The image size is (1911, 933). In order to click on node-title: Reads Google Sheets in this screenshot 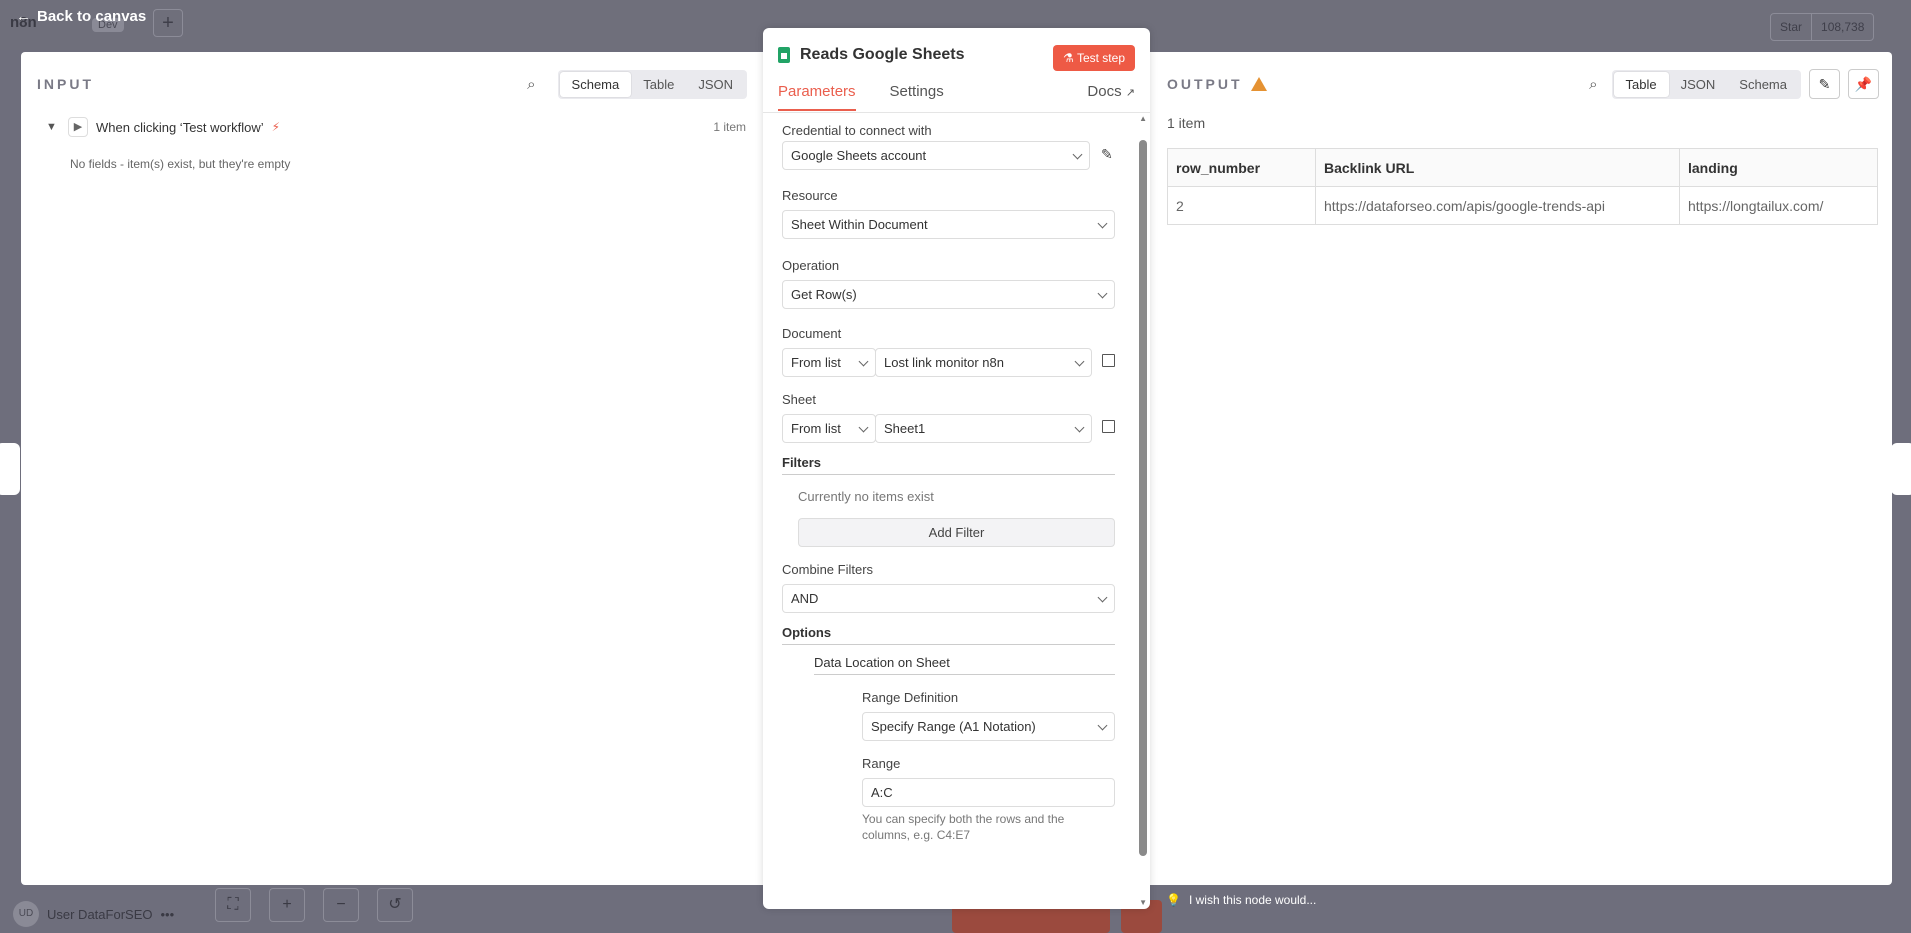, I will do `click(882, 55)`.